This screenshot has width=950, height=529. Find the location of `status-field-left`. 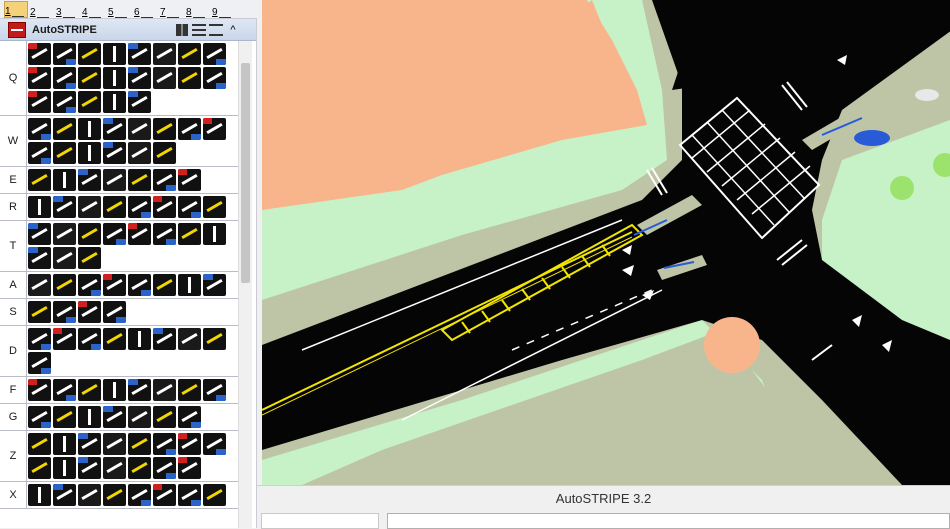

status-field-left is located at coordinates (320, 521).